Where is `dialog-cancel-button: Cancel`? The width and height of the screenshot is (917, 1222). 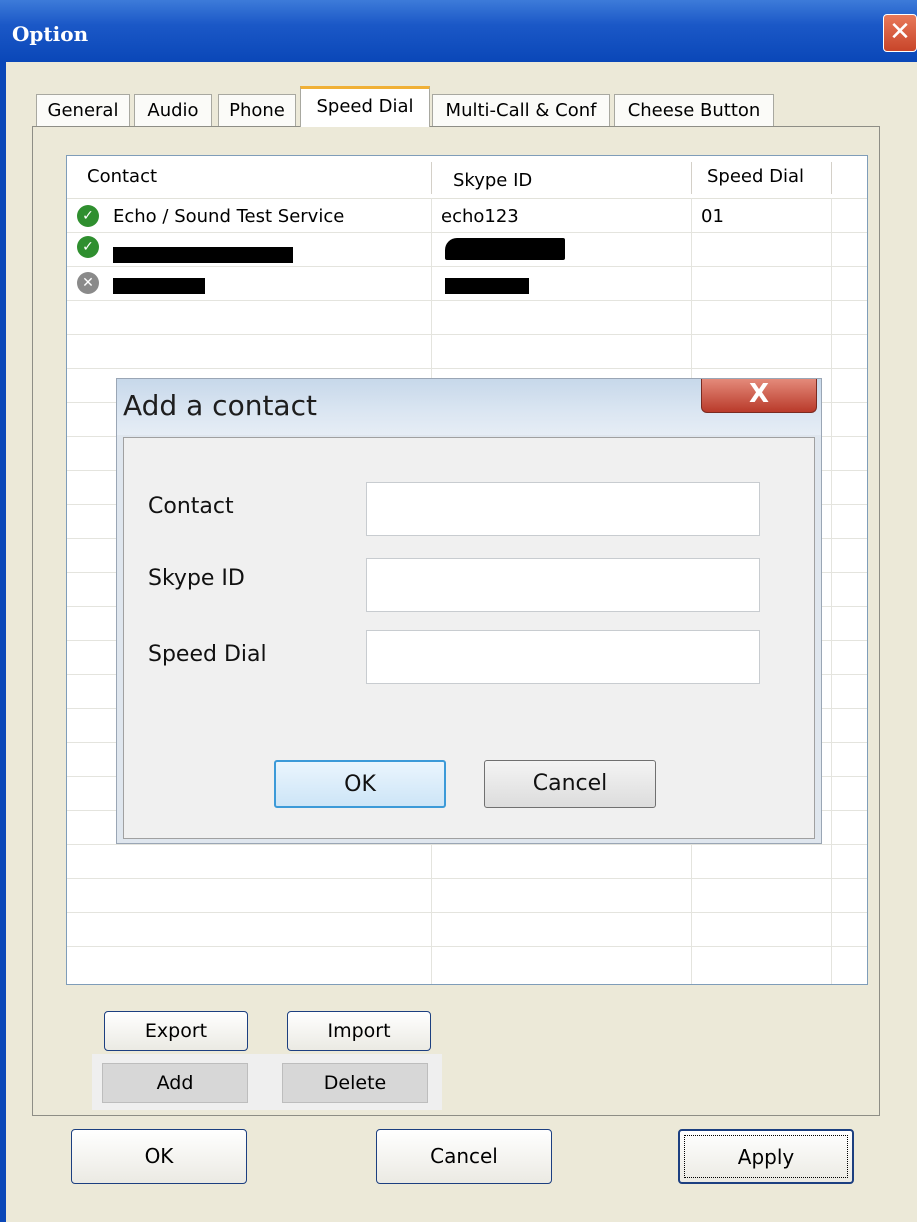
dialog-cancel-button: Cancel is located at coordinates (570, 784).